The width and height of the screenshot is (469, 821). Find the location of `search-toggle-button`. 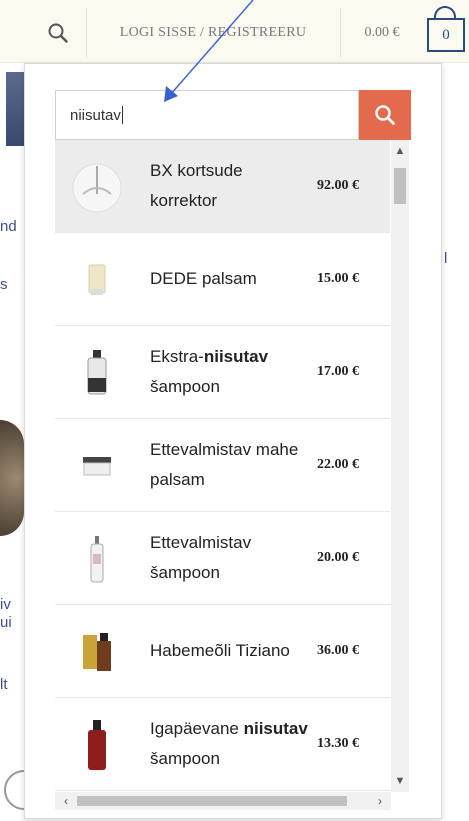

search-toggle-button is located at coordinates (58, 33).